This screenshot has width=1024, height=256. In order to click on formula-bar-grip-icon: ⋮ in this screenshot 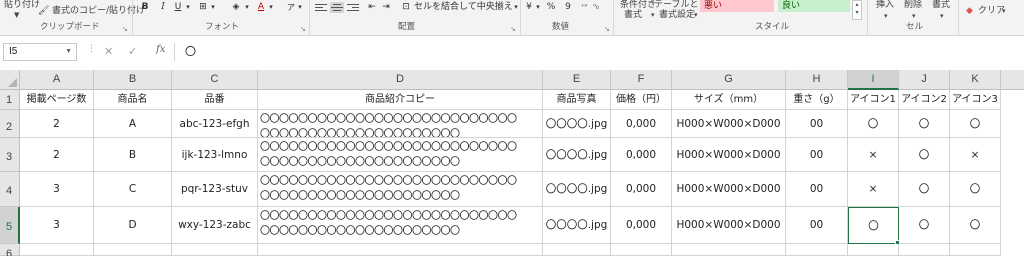, I will do `click(91, 49)`.